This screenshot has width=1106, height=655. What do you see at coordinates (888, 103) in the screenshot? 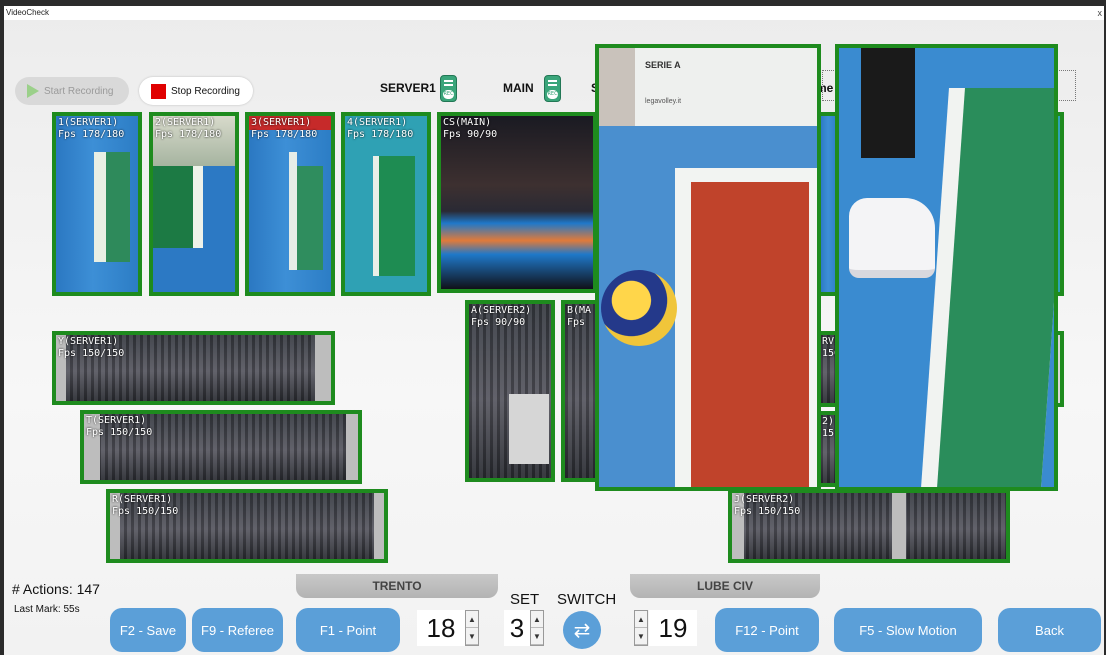
I see `player-leg` at bounding box center [888, 103].